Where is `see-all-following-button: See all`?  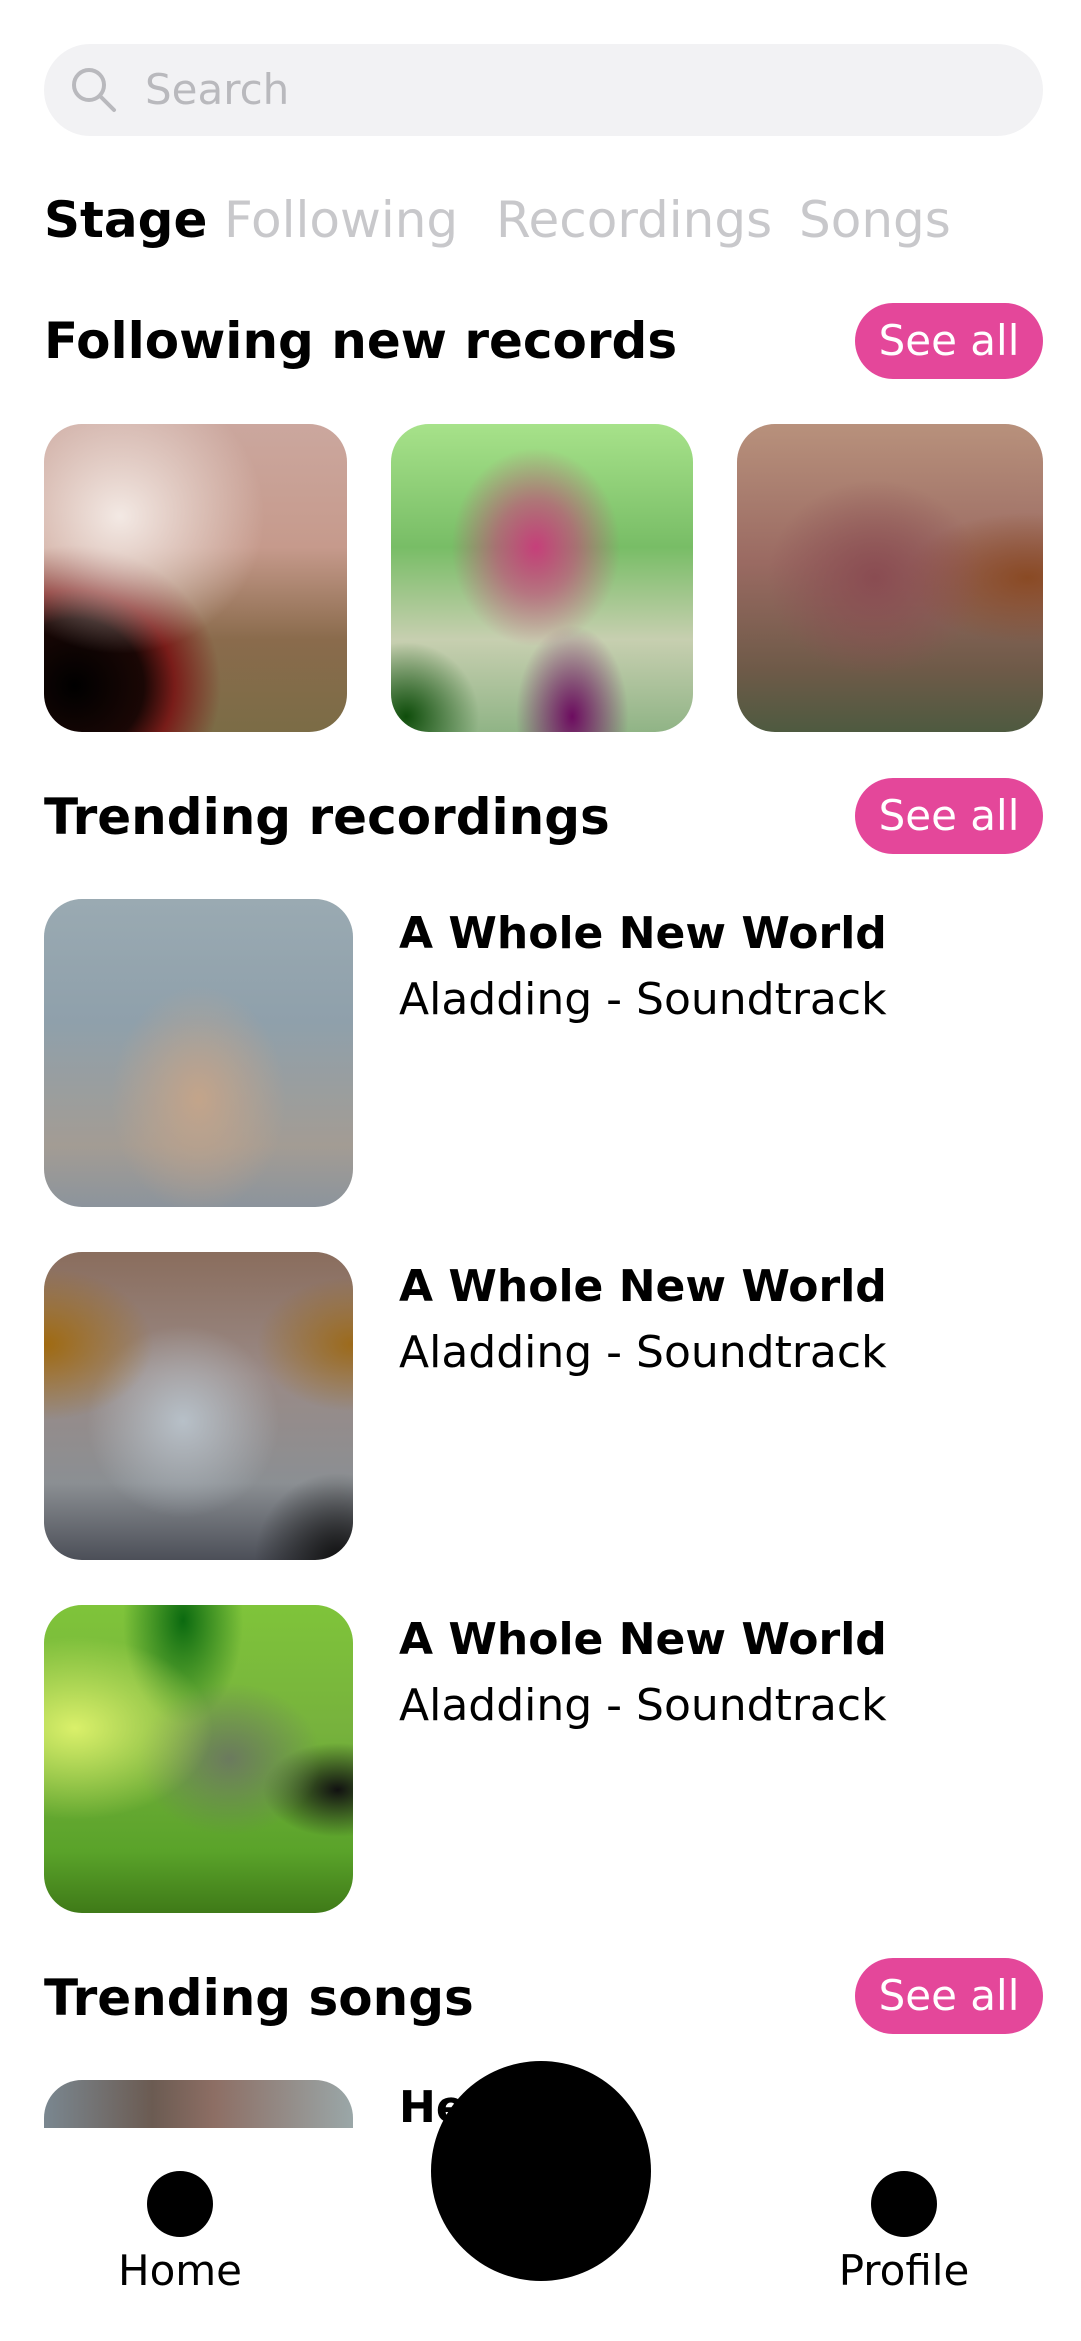 see-all-following-button: See all is located at coordinates (949, 341).